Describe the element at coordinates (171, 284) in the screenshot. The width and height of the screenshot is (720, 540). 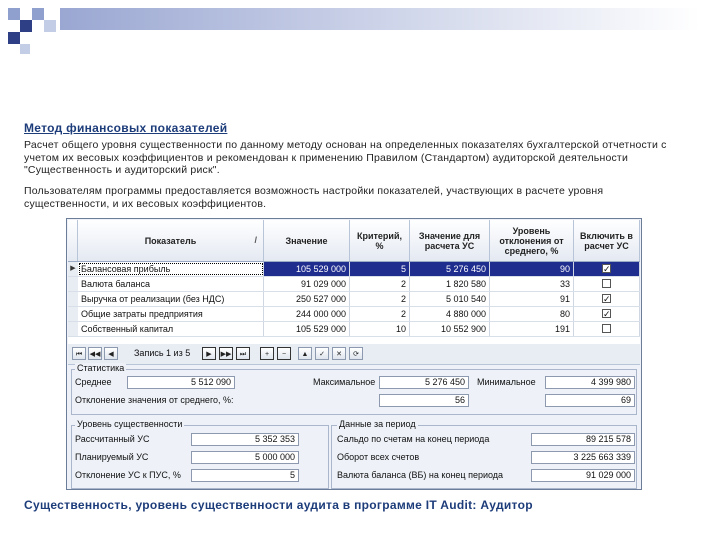
I see `cell-indicator: Валюта баланса` at that location.